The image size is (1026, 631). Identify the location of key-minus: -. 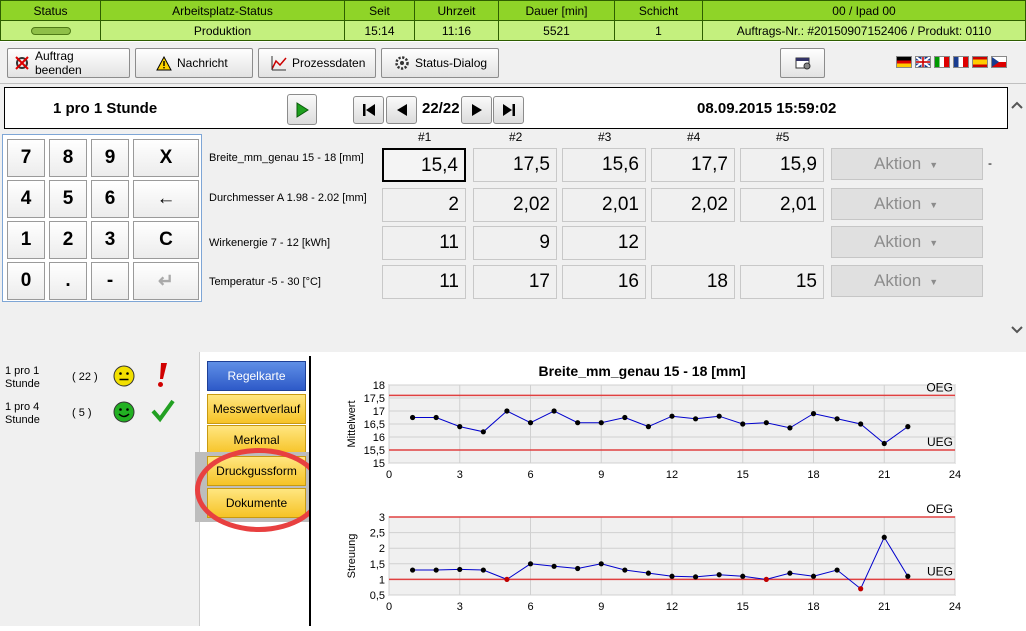
(110, 281).